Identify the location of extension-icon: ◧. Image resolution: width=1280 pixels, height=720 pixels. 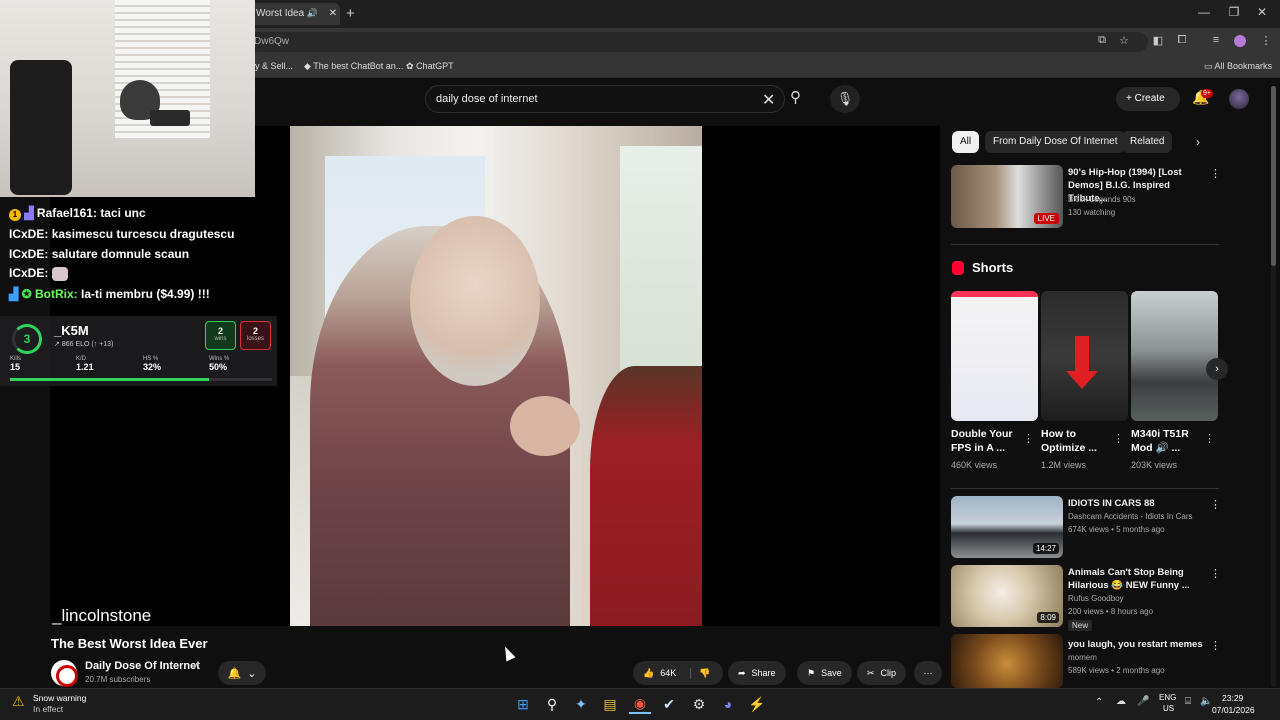
(1158, 40).